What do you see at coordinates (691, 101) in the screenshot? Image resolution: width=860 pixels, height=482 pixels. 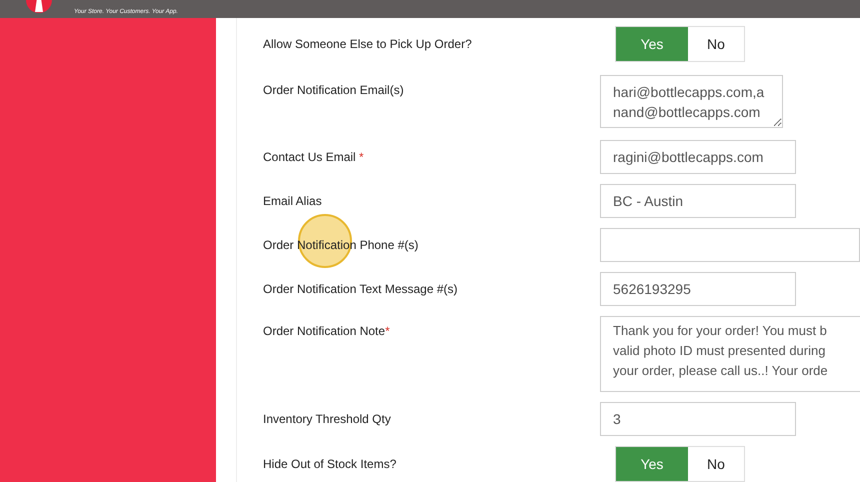 I see `input-field: hari@bottlecapps.com,anand@bottlecapps.com` at bounding box center [691, 101].